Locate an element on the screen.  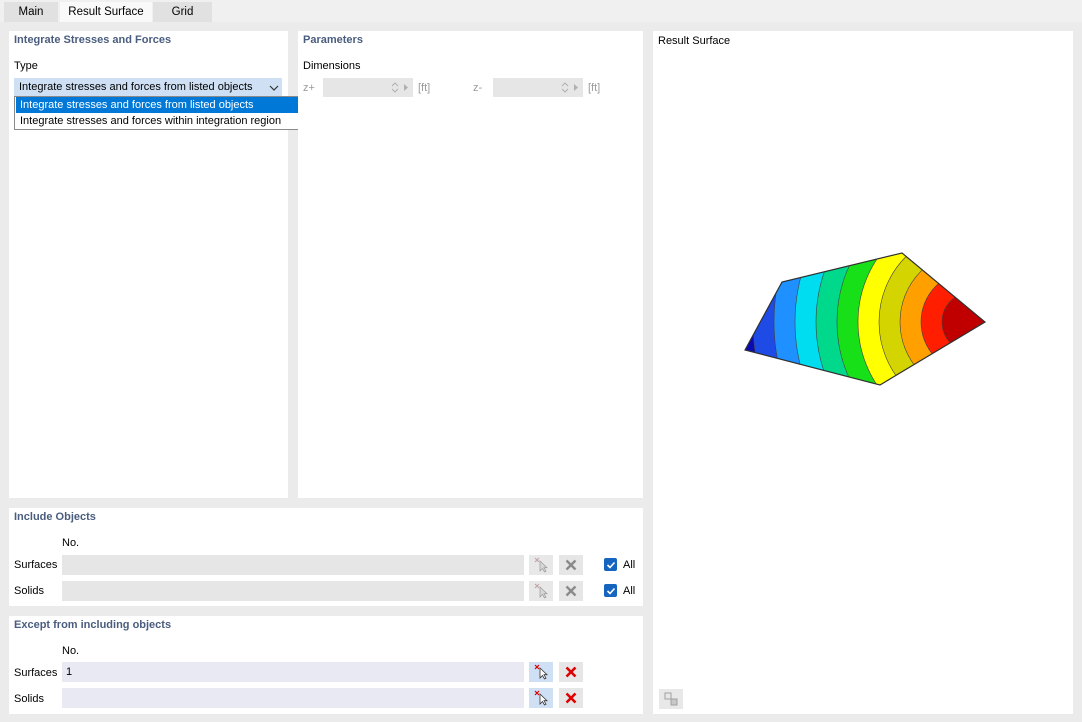
tab-result-surface: Result Surface is located at coordinates (106, 12).